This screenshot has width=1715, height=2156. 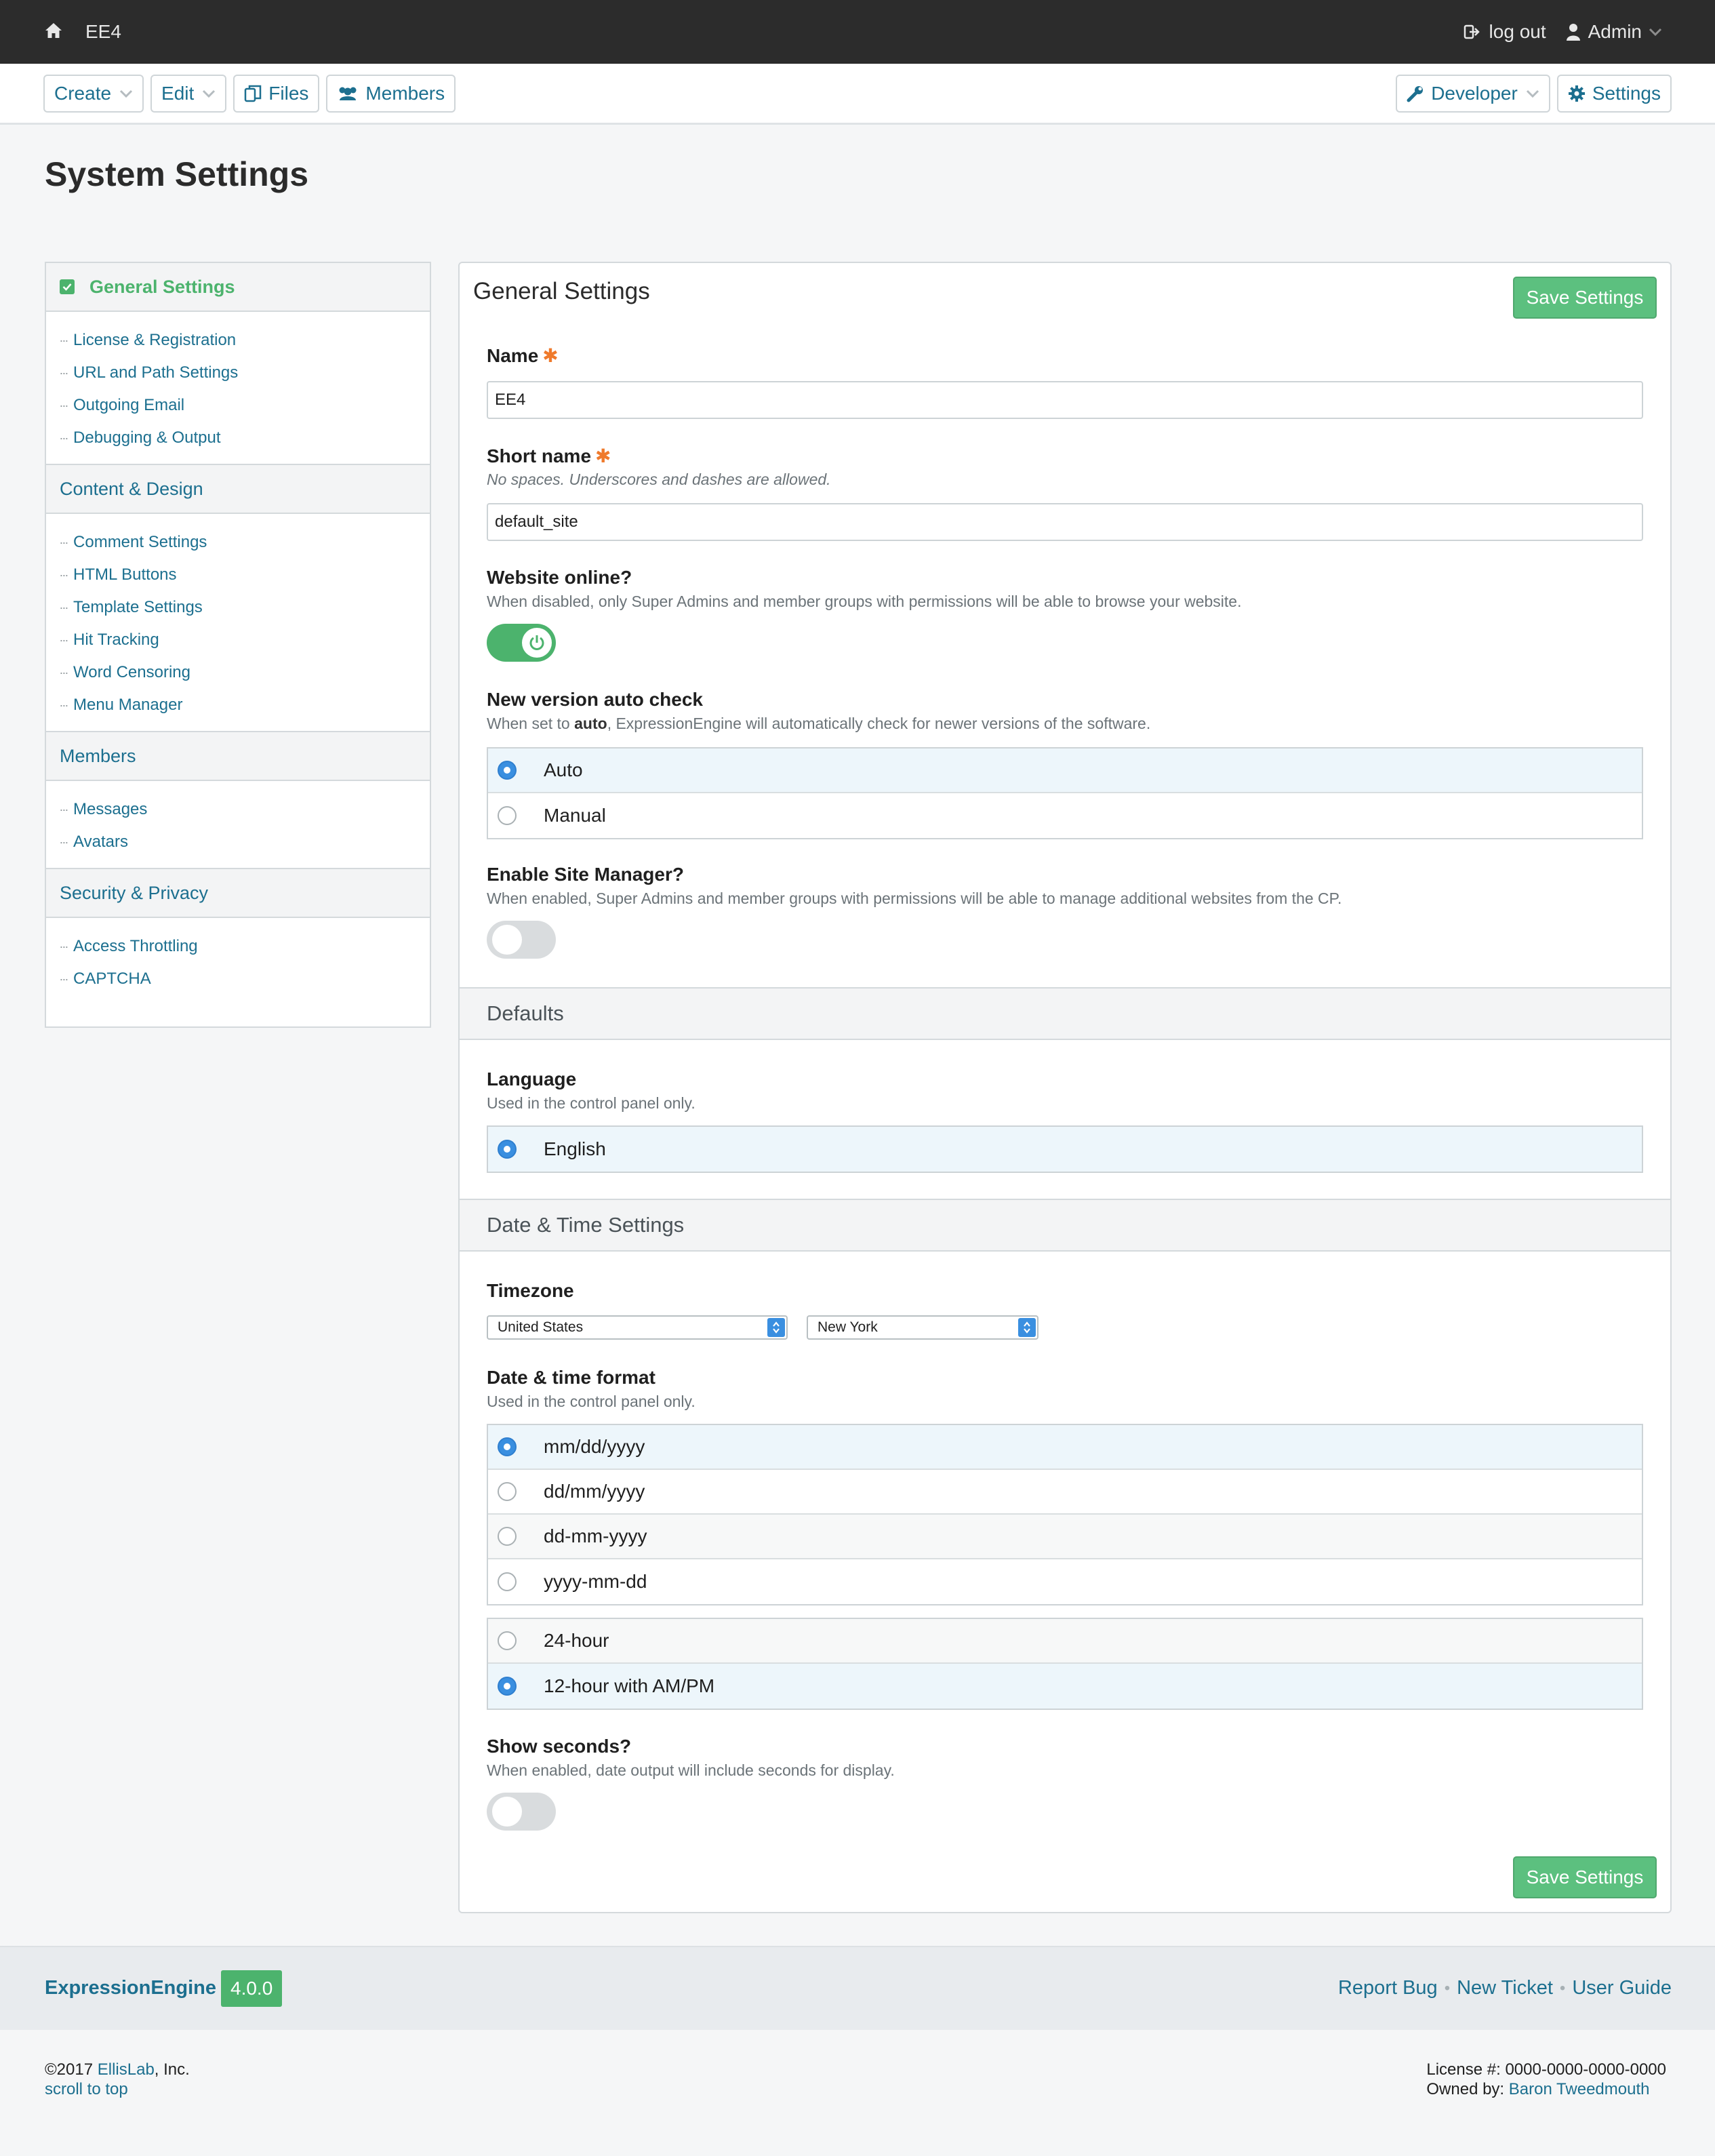 What do you see at coordinates (245, 842) in the screenshot?
I see `sidebar-item-avatars: ∙∙∙ Avatars` at bounding box center [245, 842].